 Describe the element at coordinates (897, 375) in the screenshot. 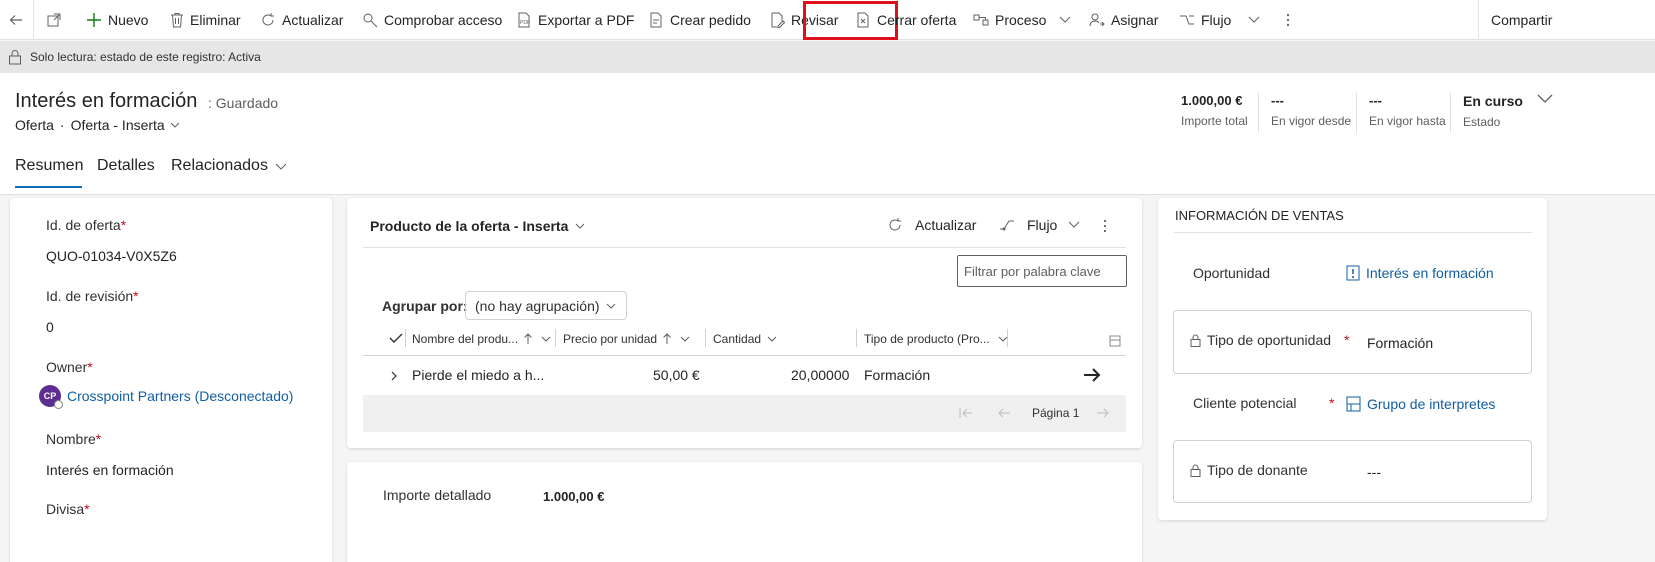

I see `row-product-type: Formación` at that location.